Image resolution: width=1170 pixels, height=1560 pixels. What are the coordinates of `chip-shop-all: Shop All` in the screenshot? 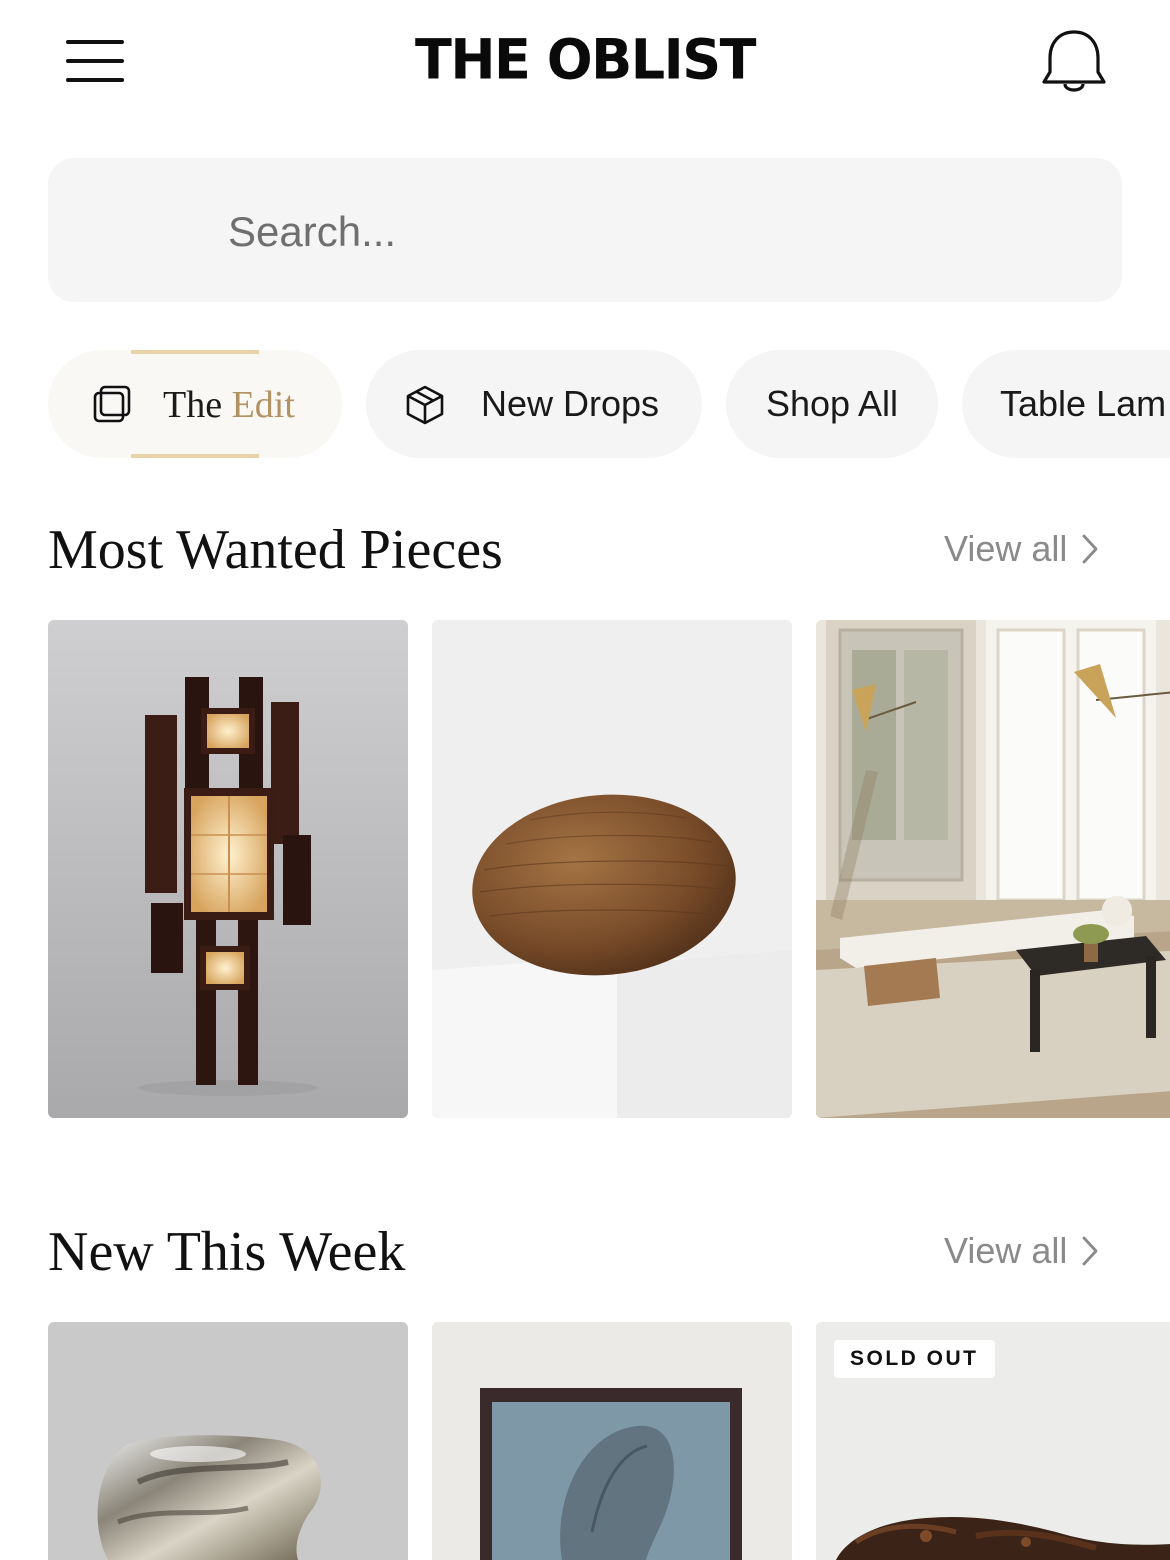 It's located at (832, 404).